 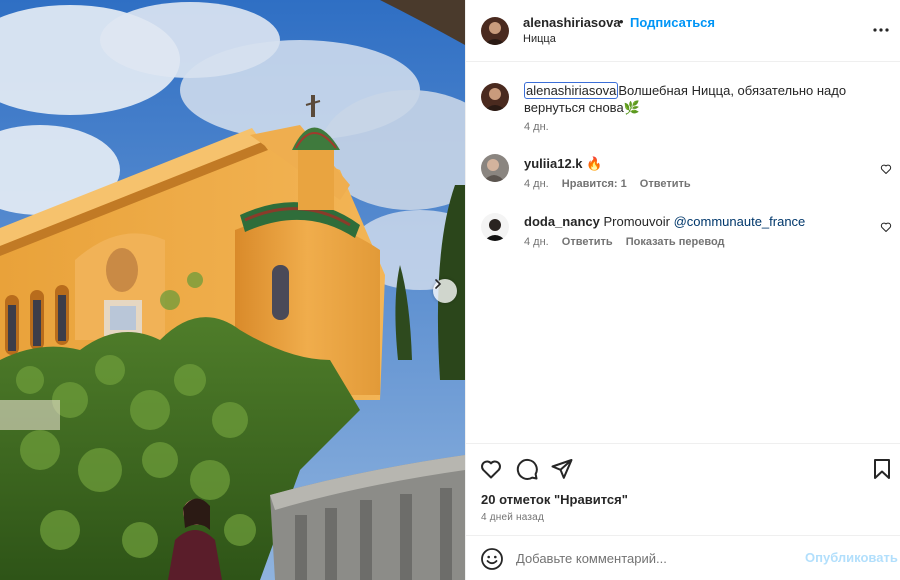 I want to click on comment-meta: 4 дн. Ответить Показать перевод, so click(x=629, y=242).